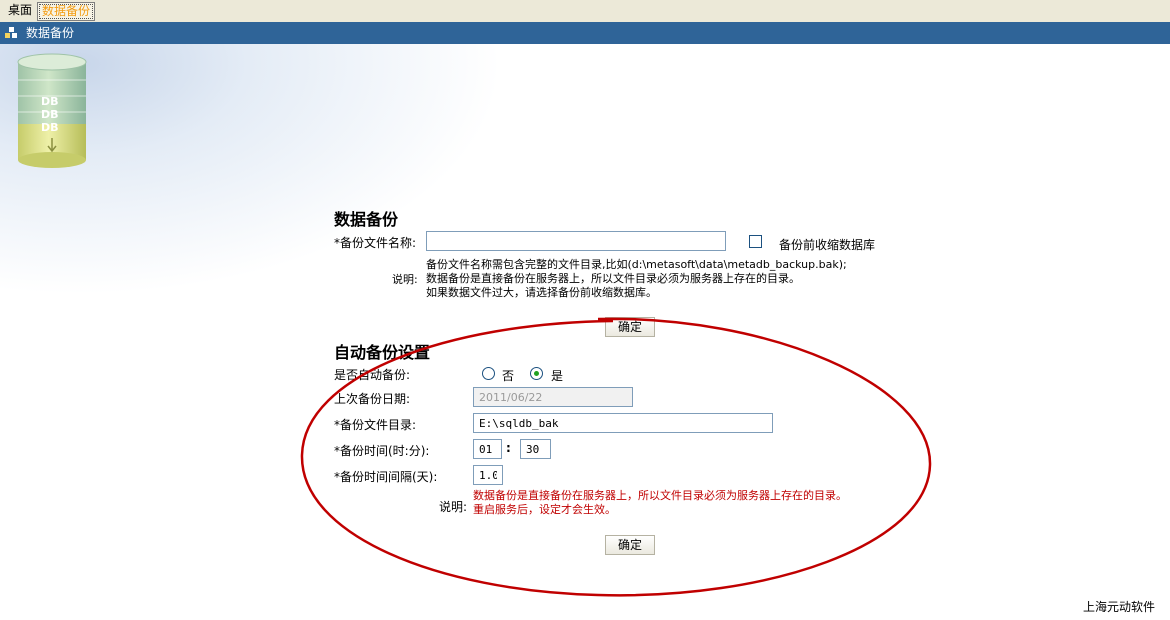  Describe the element at coordinates (50, 101) in the screenshot. I see `logo-text-1: DB` at that location.